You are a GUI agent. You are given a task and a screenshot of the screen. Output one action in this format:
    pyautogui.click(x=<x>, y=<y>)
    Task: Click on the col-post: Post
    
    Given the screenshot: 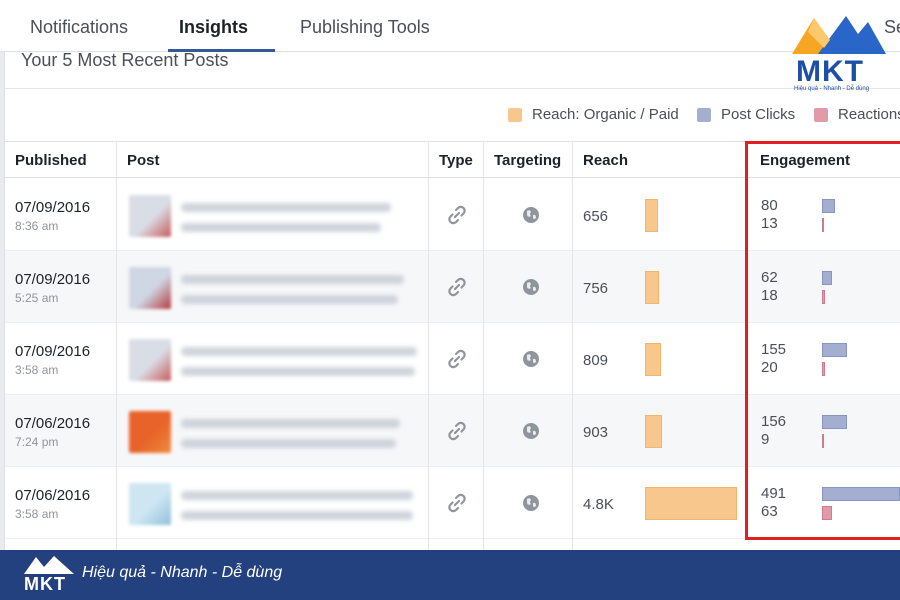 What is the action you would take?
    pyautogui.click(x=143, y=160)
    